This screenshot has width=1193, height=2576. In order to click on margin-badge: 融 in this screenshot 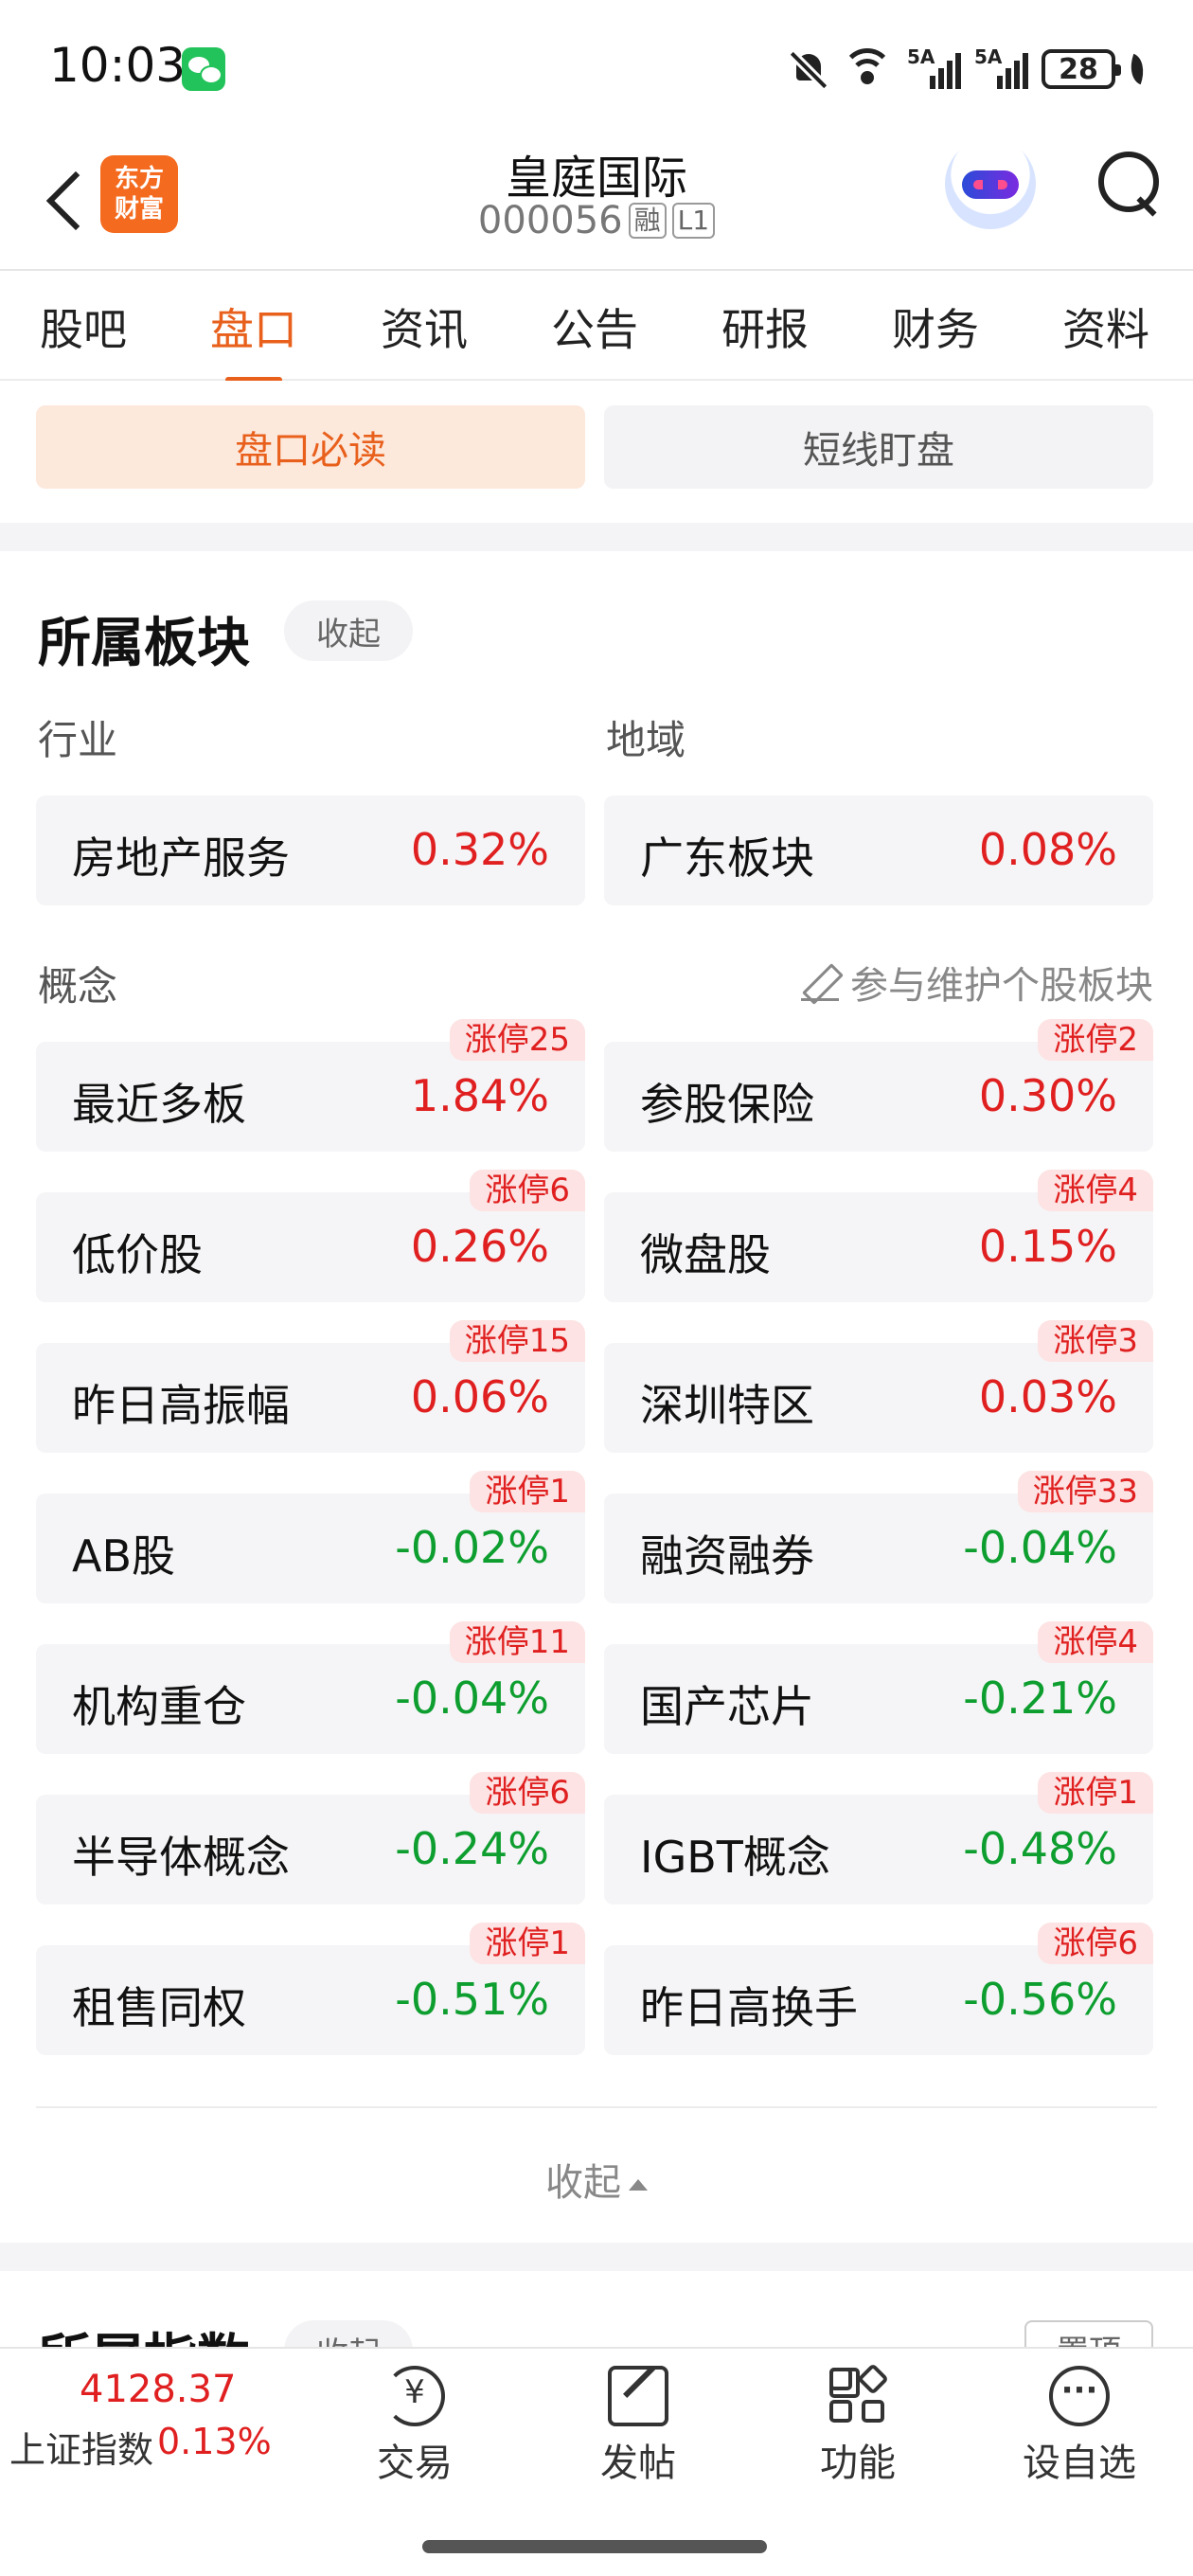, I will do `click(647, 221)`.